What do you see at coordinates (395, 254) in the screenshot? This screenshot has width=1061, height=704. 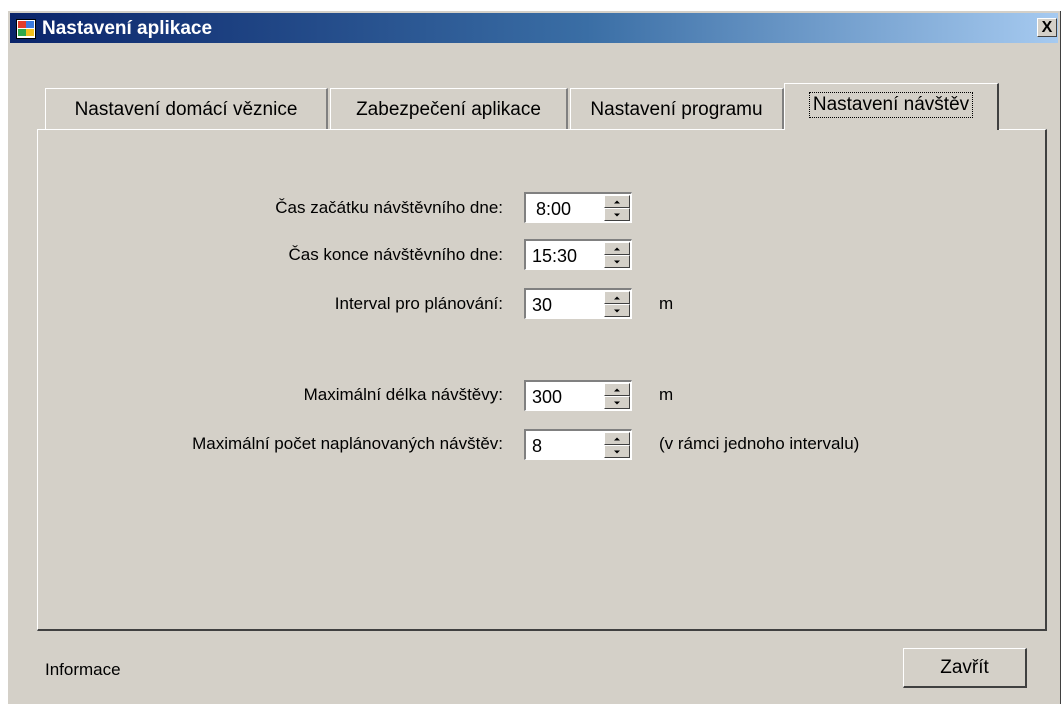 I see `end-time-label: Čas konce návštěvního dne:` at bounding box center [395, 254].